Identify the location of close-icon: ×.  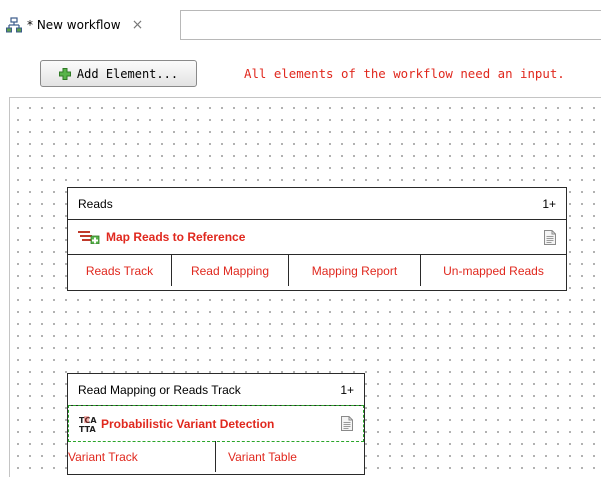
(138, 25).